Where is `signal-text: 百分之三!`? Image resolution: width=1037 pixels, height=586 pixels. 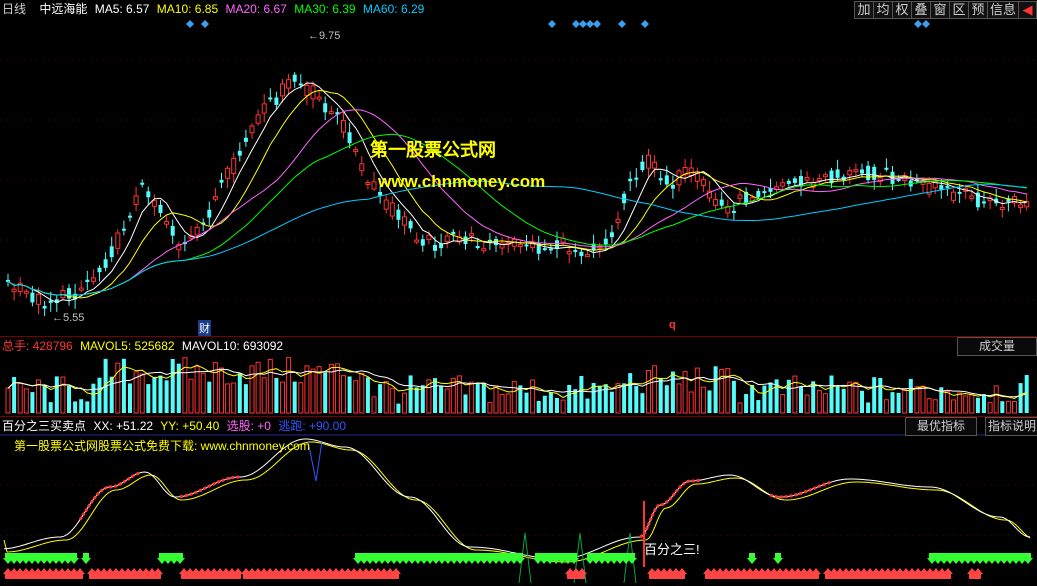
signal-text: 百分之三! is located at coordinates (672, 549).